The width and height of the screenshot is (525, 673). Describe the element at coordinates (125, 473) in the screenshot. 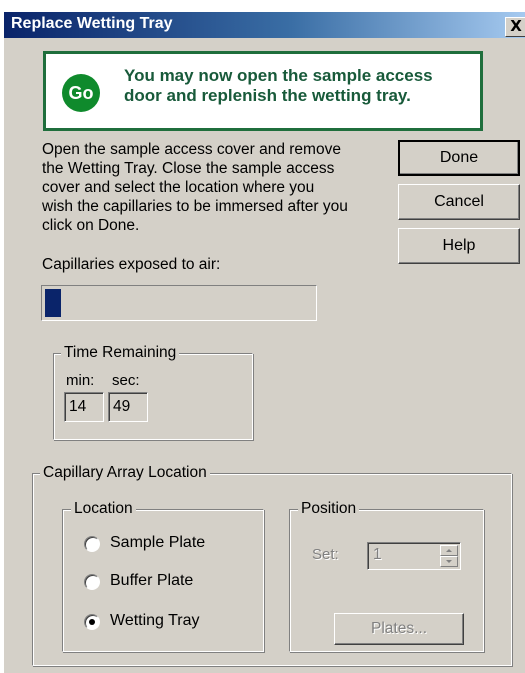

I see `capillary-array-location-legend: Capillary Array Location` at that location.